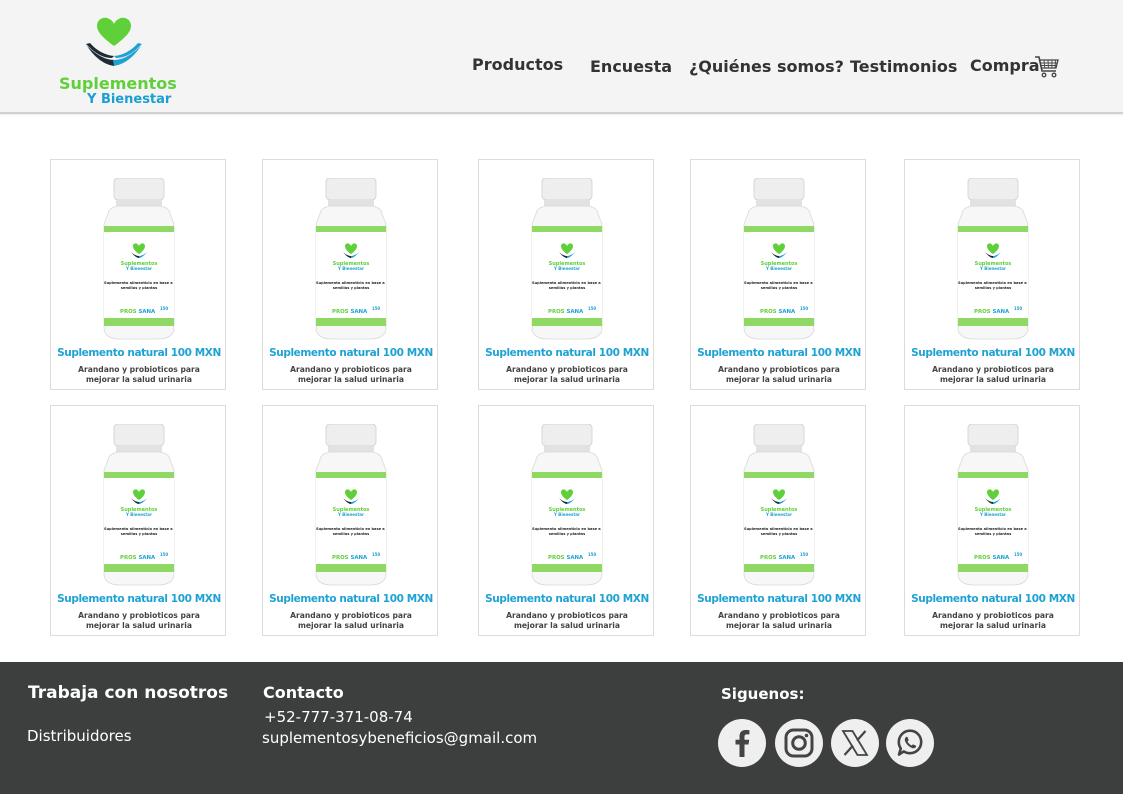 The image size is (1123, 794). Describe the element at coordinates (855, 743) in the screenshot. I see `x-icon` at that location.